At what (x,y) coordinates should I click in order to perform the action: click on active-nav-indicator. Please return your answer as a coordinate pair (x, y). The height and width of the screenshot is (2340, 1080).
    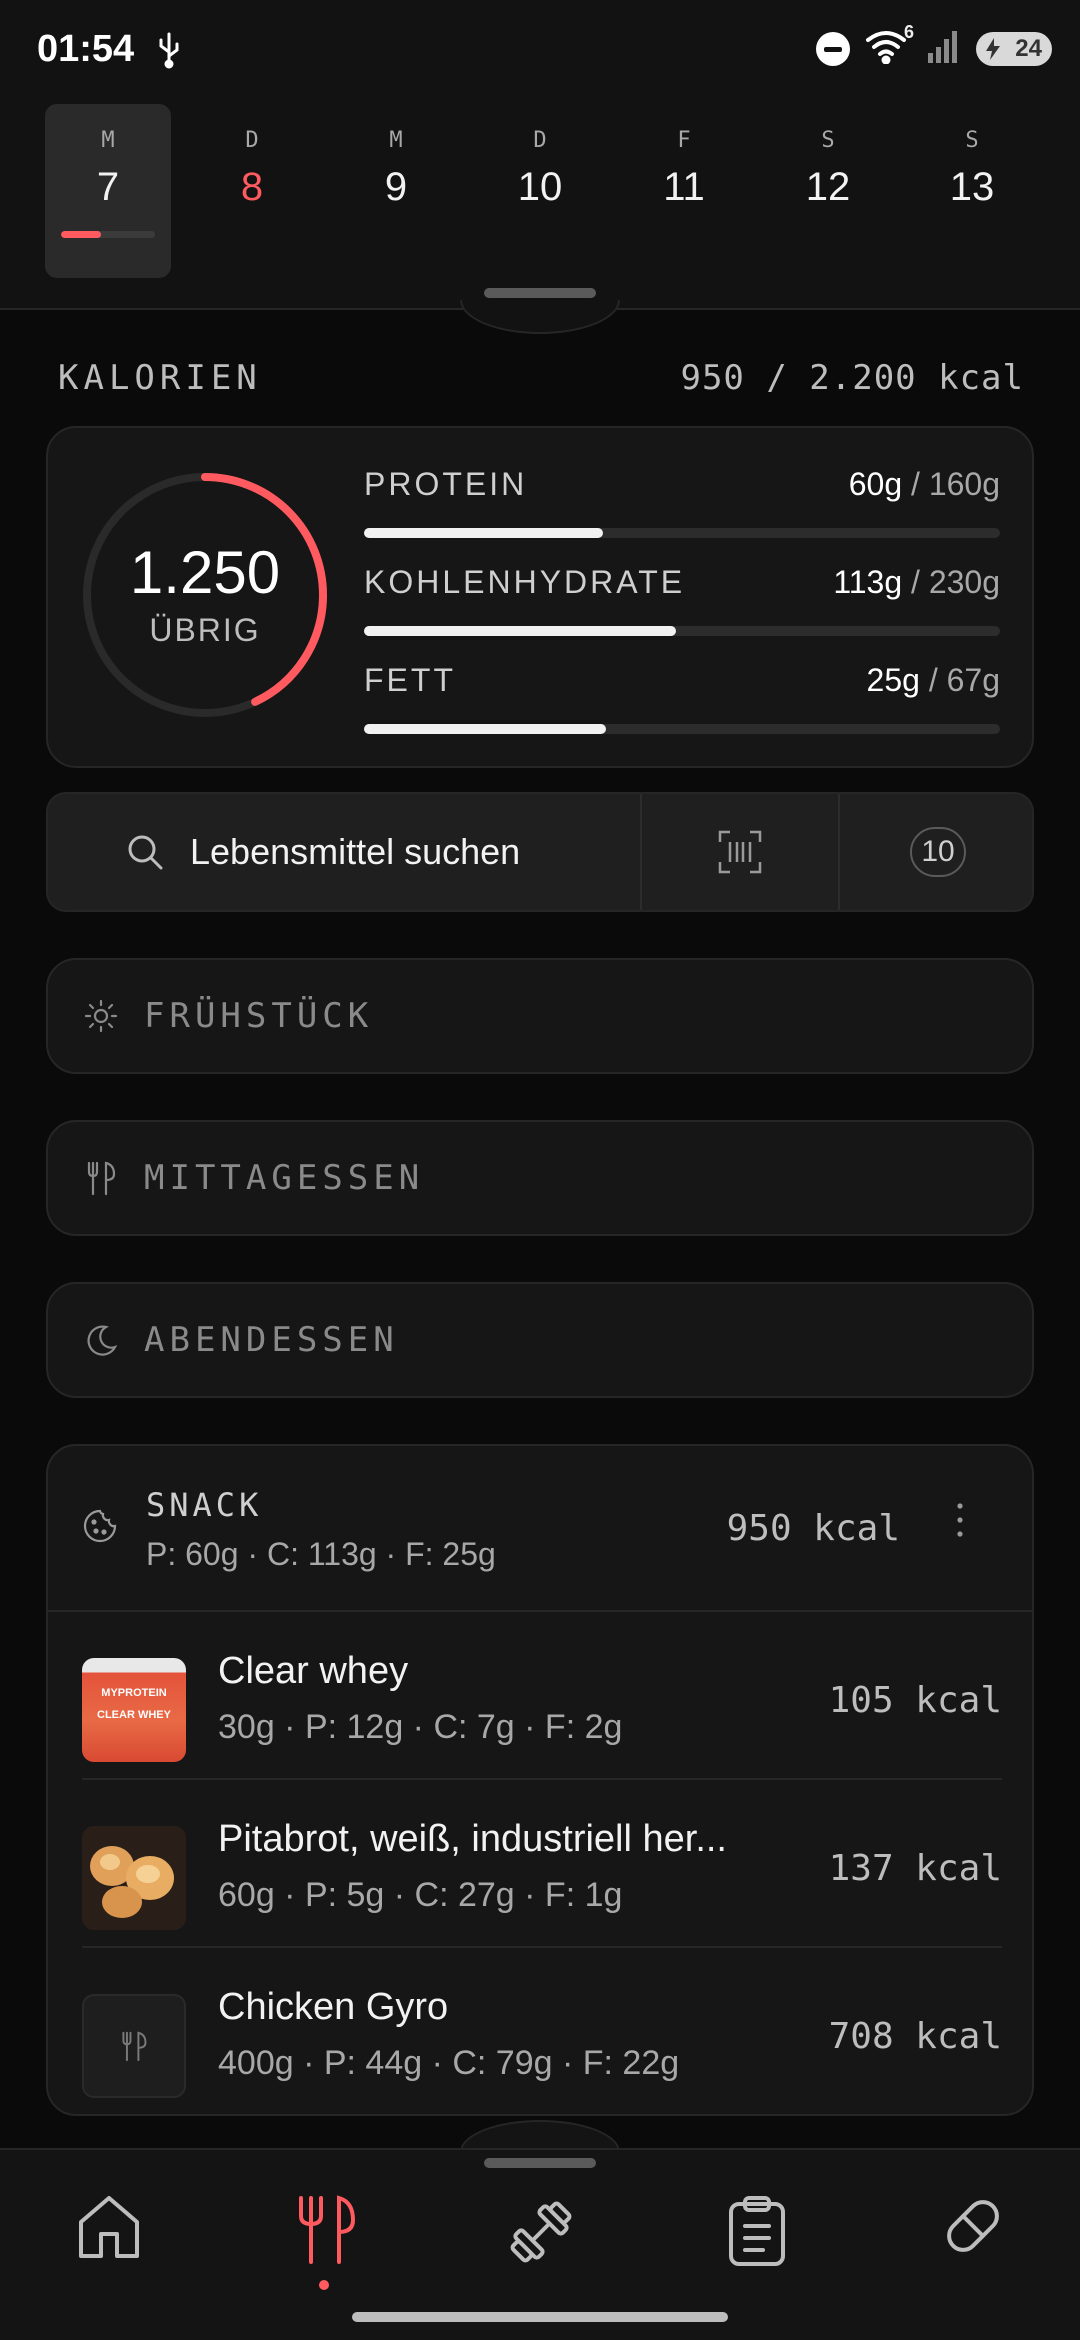
    Looking at the image, I should click on (324, 2285).